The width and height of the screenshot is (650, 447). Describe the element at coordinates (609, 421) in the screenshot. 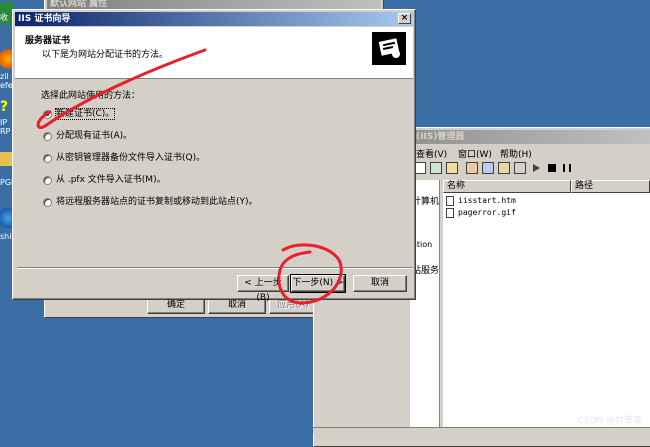

I see `watermark: CSDN @竹等寒` at that location.